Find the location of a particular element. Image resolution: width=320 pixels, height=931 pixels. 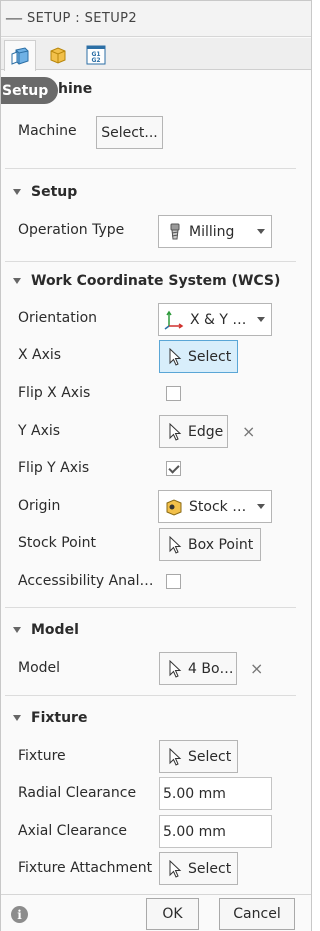

x-axis-select-button: Select is located at coordinates (198, 356).